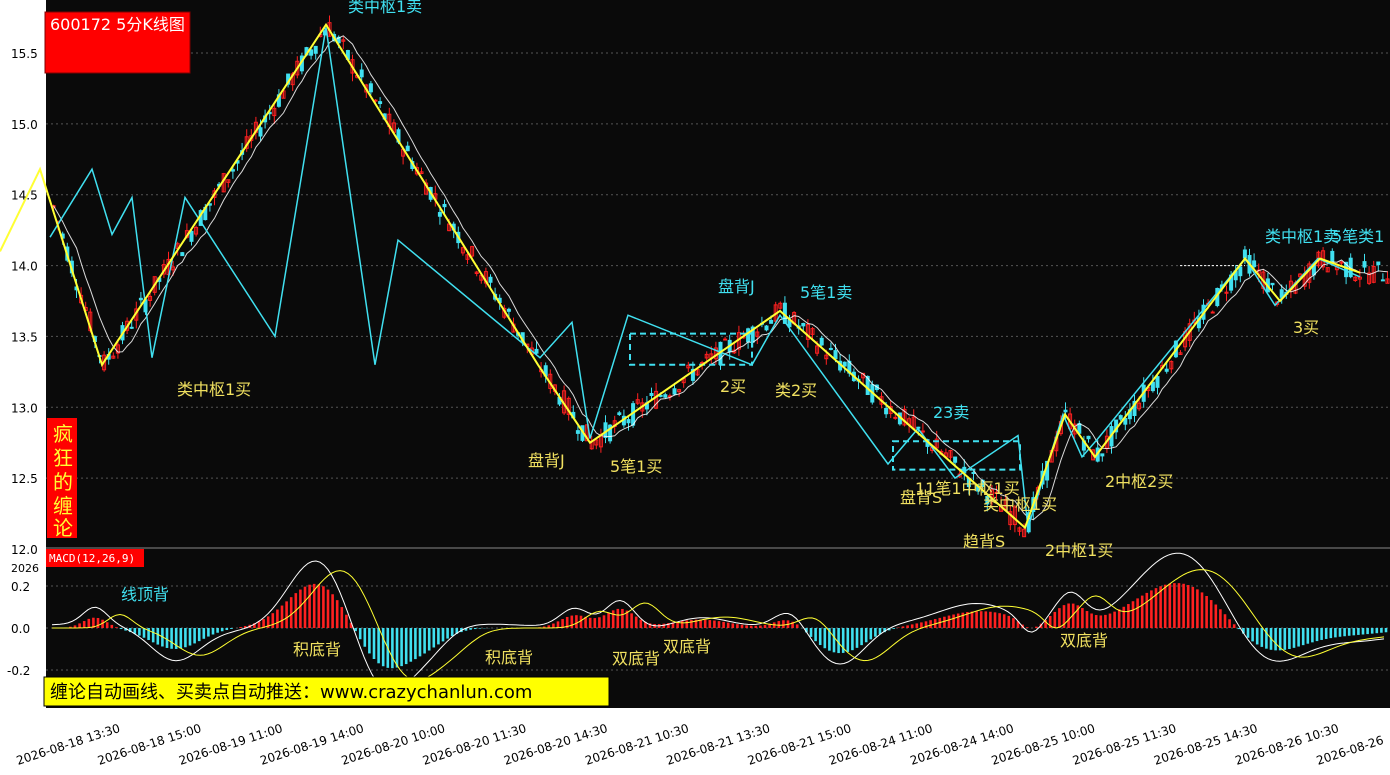 This screenshot has width=1390, height=775. Describe the element at coordinates (23, 354) in the screenshot. I see `left-axis-background` at that location.